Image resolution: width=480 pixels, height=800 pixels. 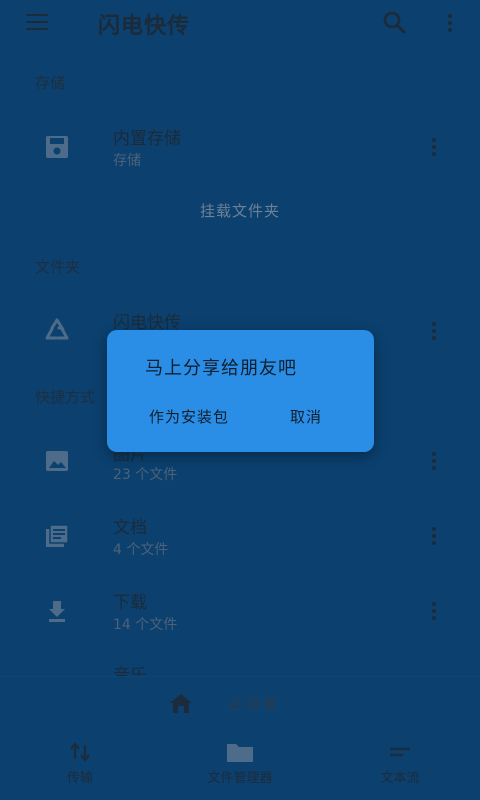 I want to click on share-dialog: 马上分享给朋友吧 作为安装包 取消, so click(x=240, y=391).